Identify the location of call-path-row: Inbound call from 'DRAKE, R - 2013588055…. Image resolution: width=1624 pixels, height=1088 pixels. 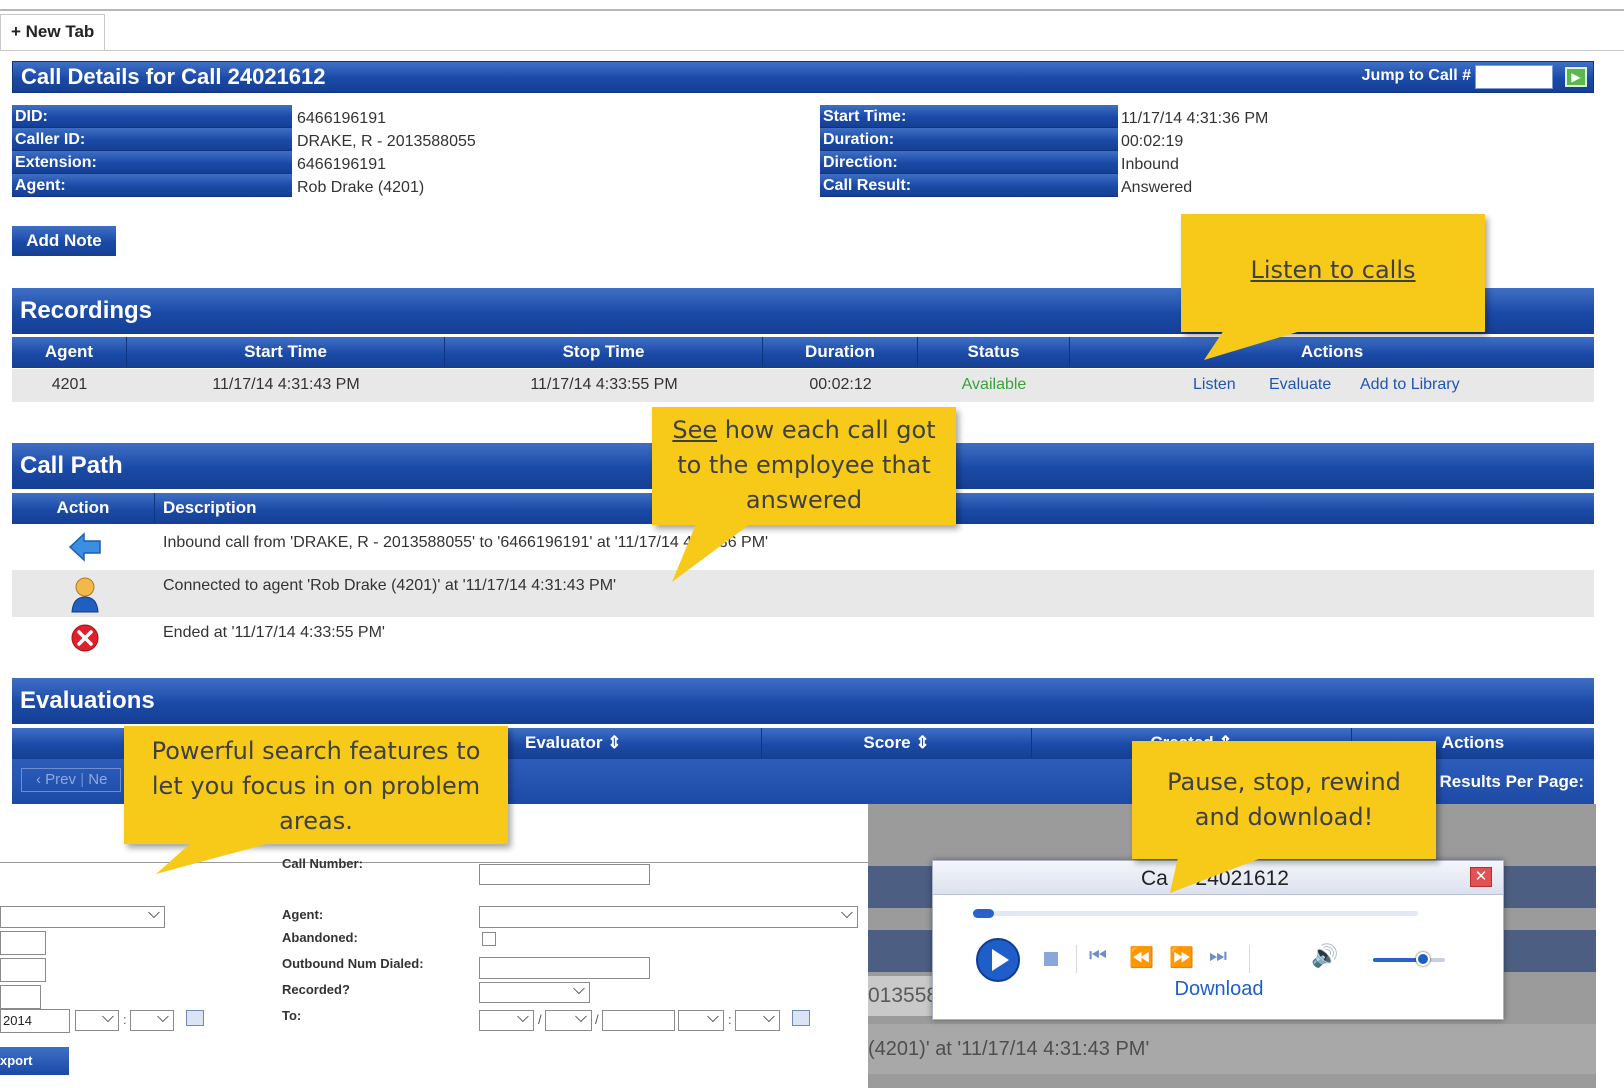
(803, 547).